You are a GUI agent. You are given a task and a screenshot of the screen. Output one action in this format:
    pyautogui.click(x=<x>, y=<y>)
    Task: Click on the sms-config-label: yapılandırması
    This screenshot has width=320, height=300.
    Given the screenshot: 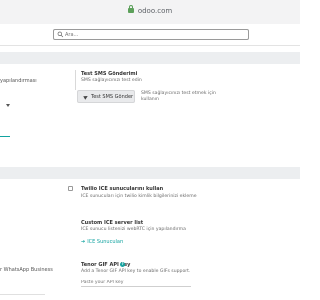 What is the action you would take?
    pyautogui.click(x=18, y=81)
    